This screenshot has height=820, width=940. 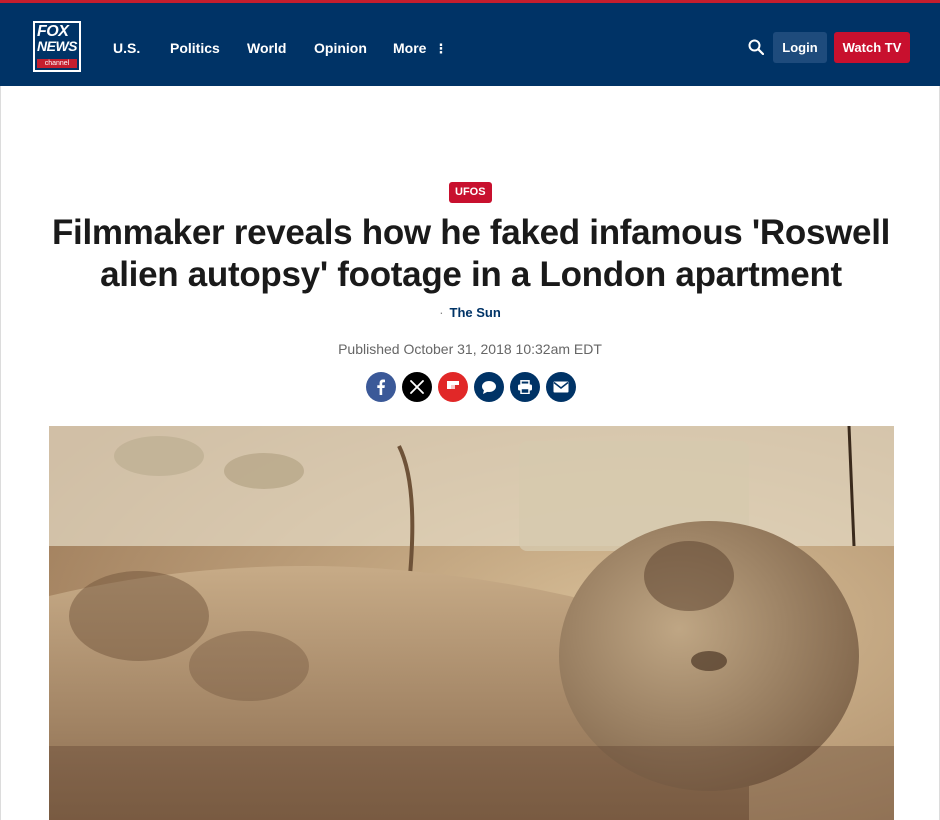 I want to click on email-share-button, so click(x=561, y=387).